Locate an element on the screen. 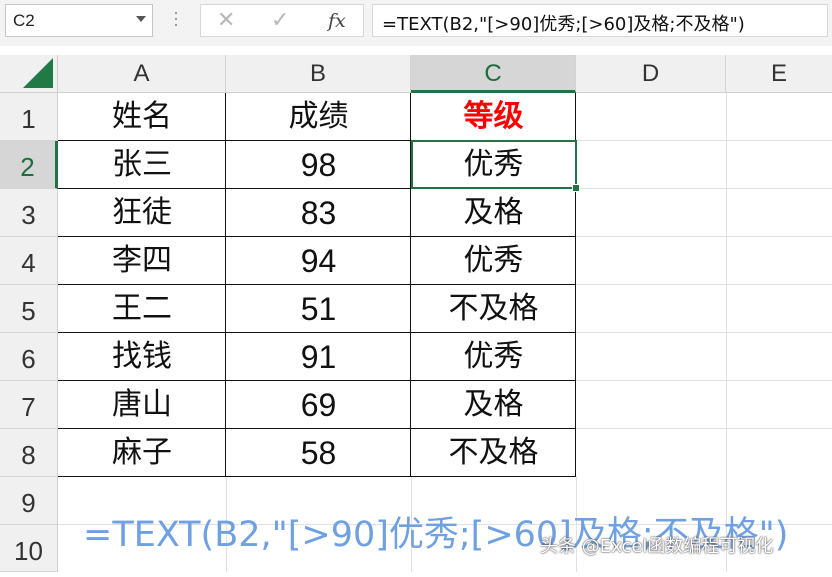 This screenshot has height=577, width=832. cell-score: 58 is located at coordinates (318, 453).